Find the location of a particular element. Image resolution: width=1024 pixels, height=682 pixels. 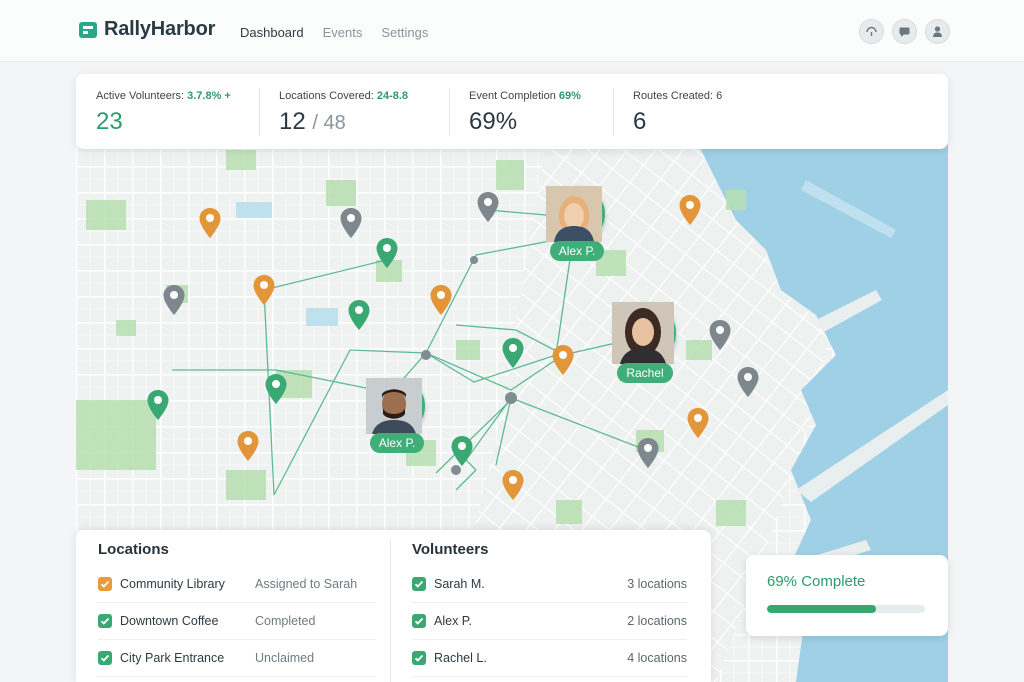

progress-fill is located at coordinates (822, 609).